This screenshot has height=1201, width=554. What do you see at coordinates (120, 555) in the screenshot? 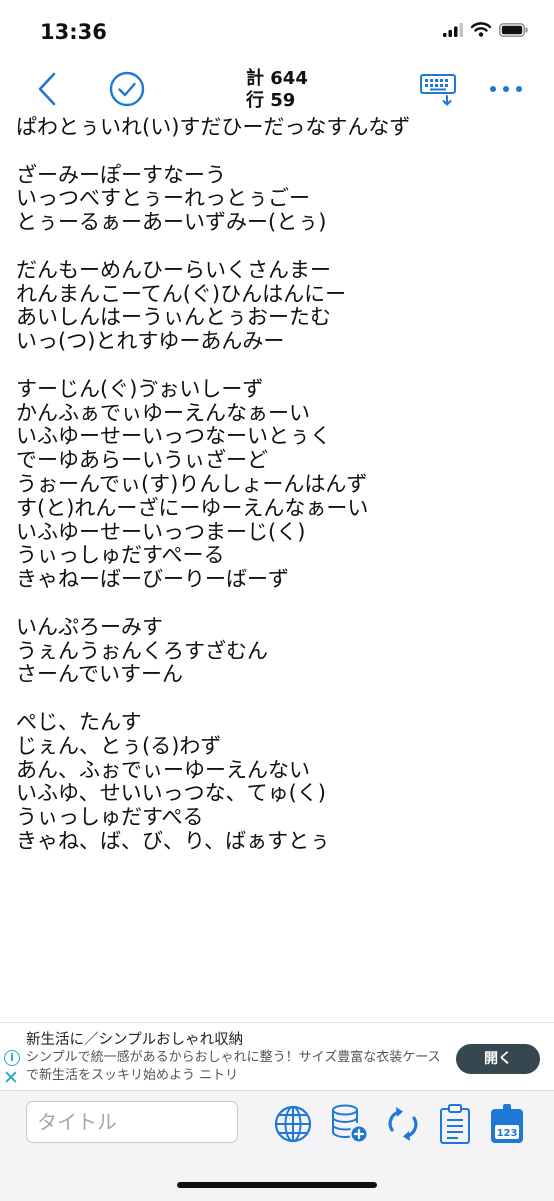
I see `text-line: うぃっしゅだすぺーる` at bounding box center [120, 555].